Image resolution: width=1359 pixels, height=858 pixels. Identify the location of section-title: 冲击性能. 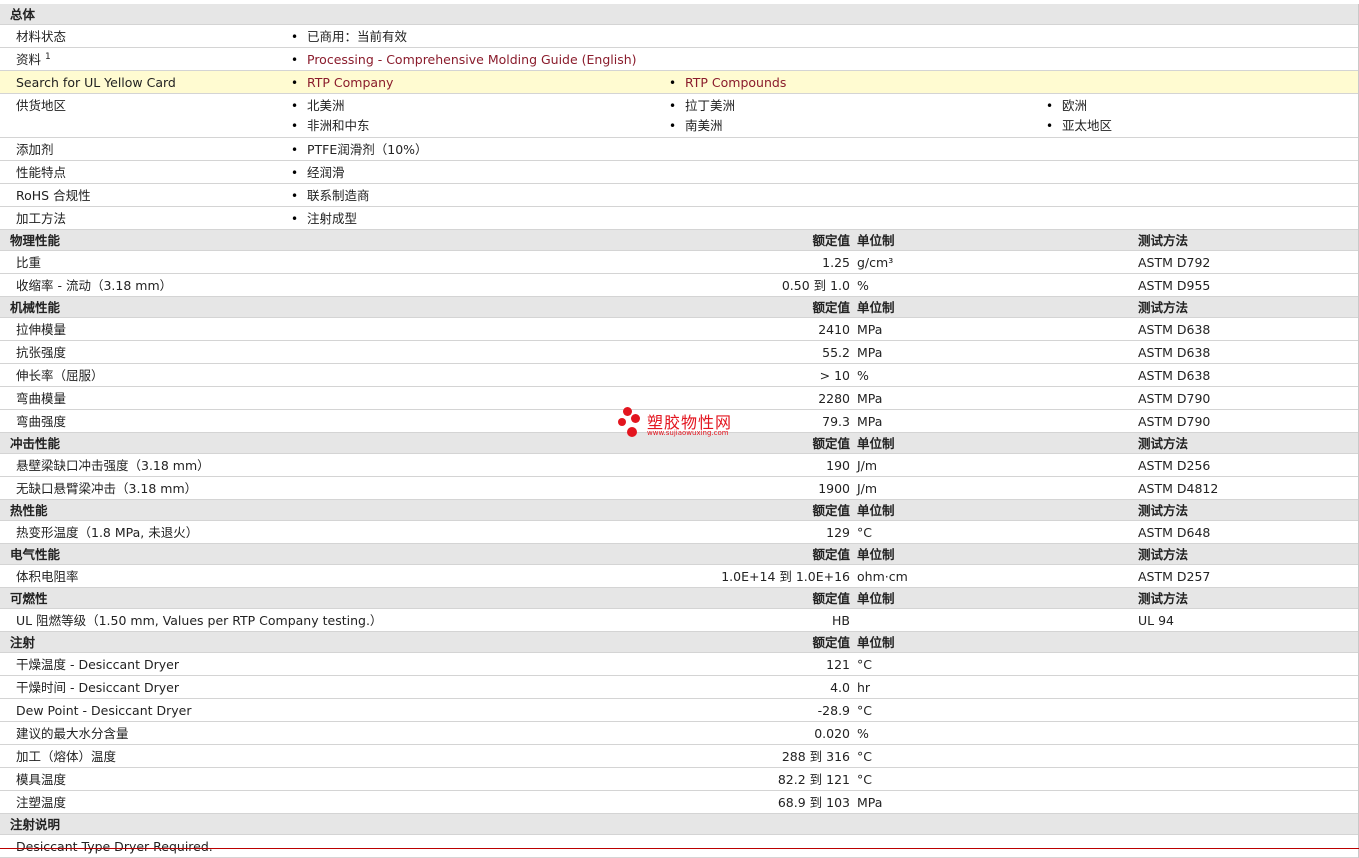
(35, 443).